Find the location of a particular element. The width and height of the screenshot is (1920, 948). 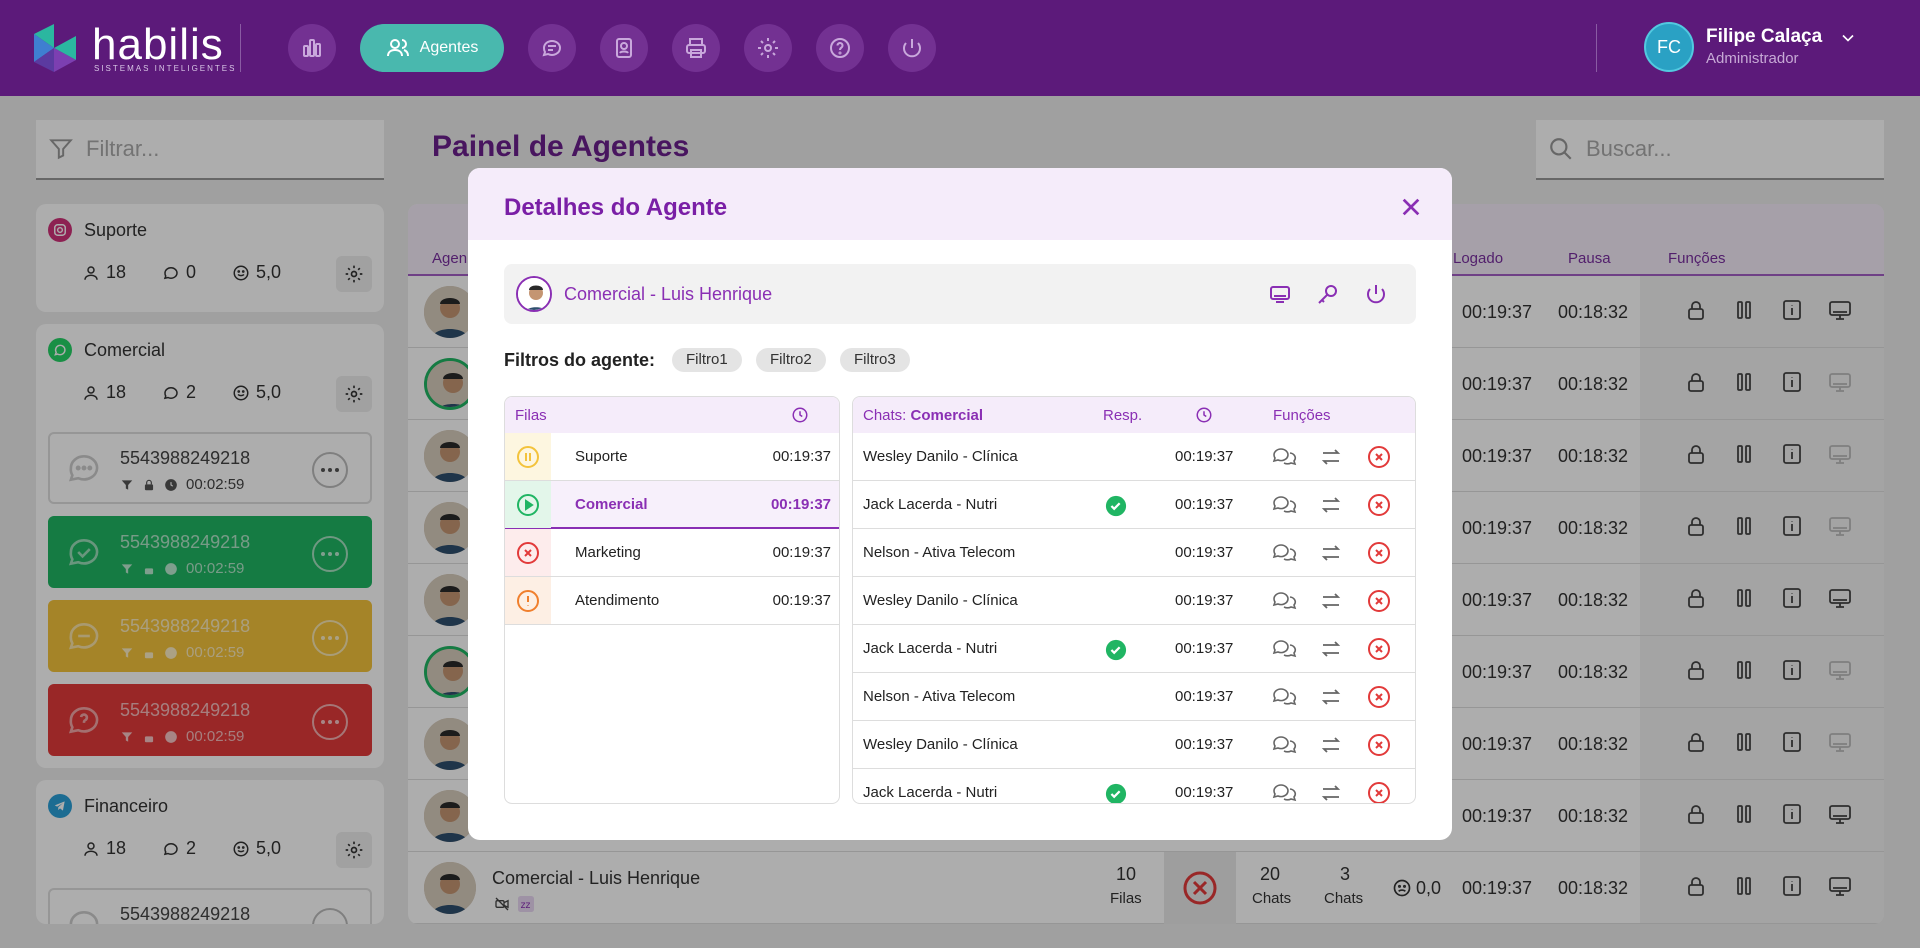

habilis-logo-icon is located at coordinates (55, 48).